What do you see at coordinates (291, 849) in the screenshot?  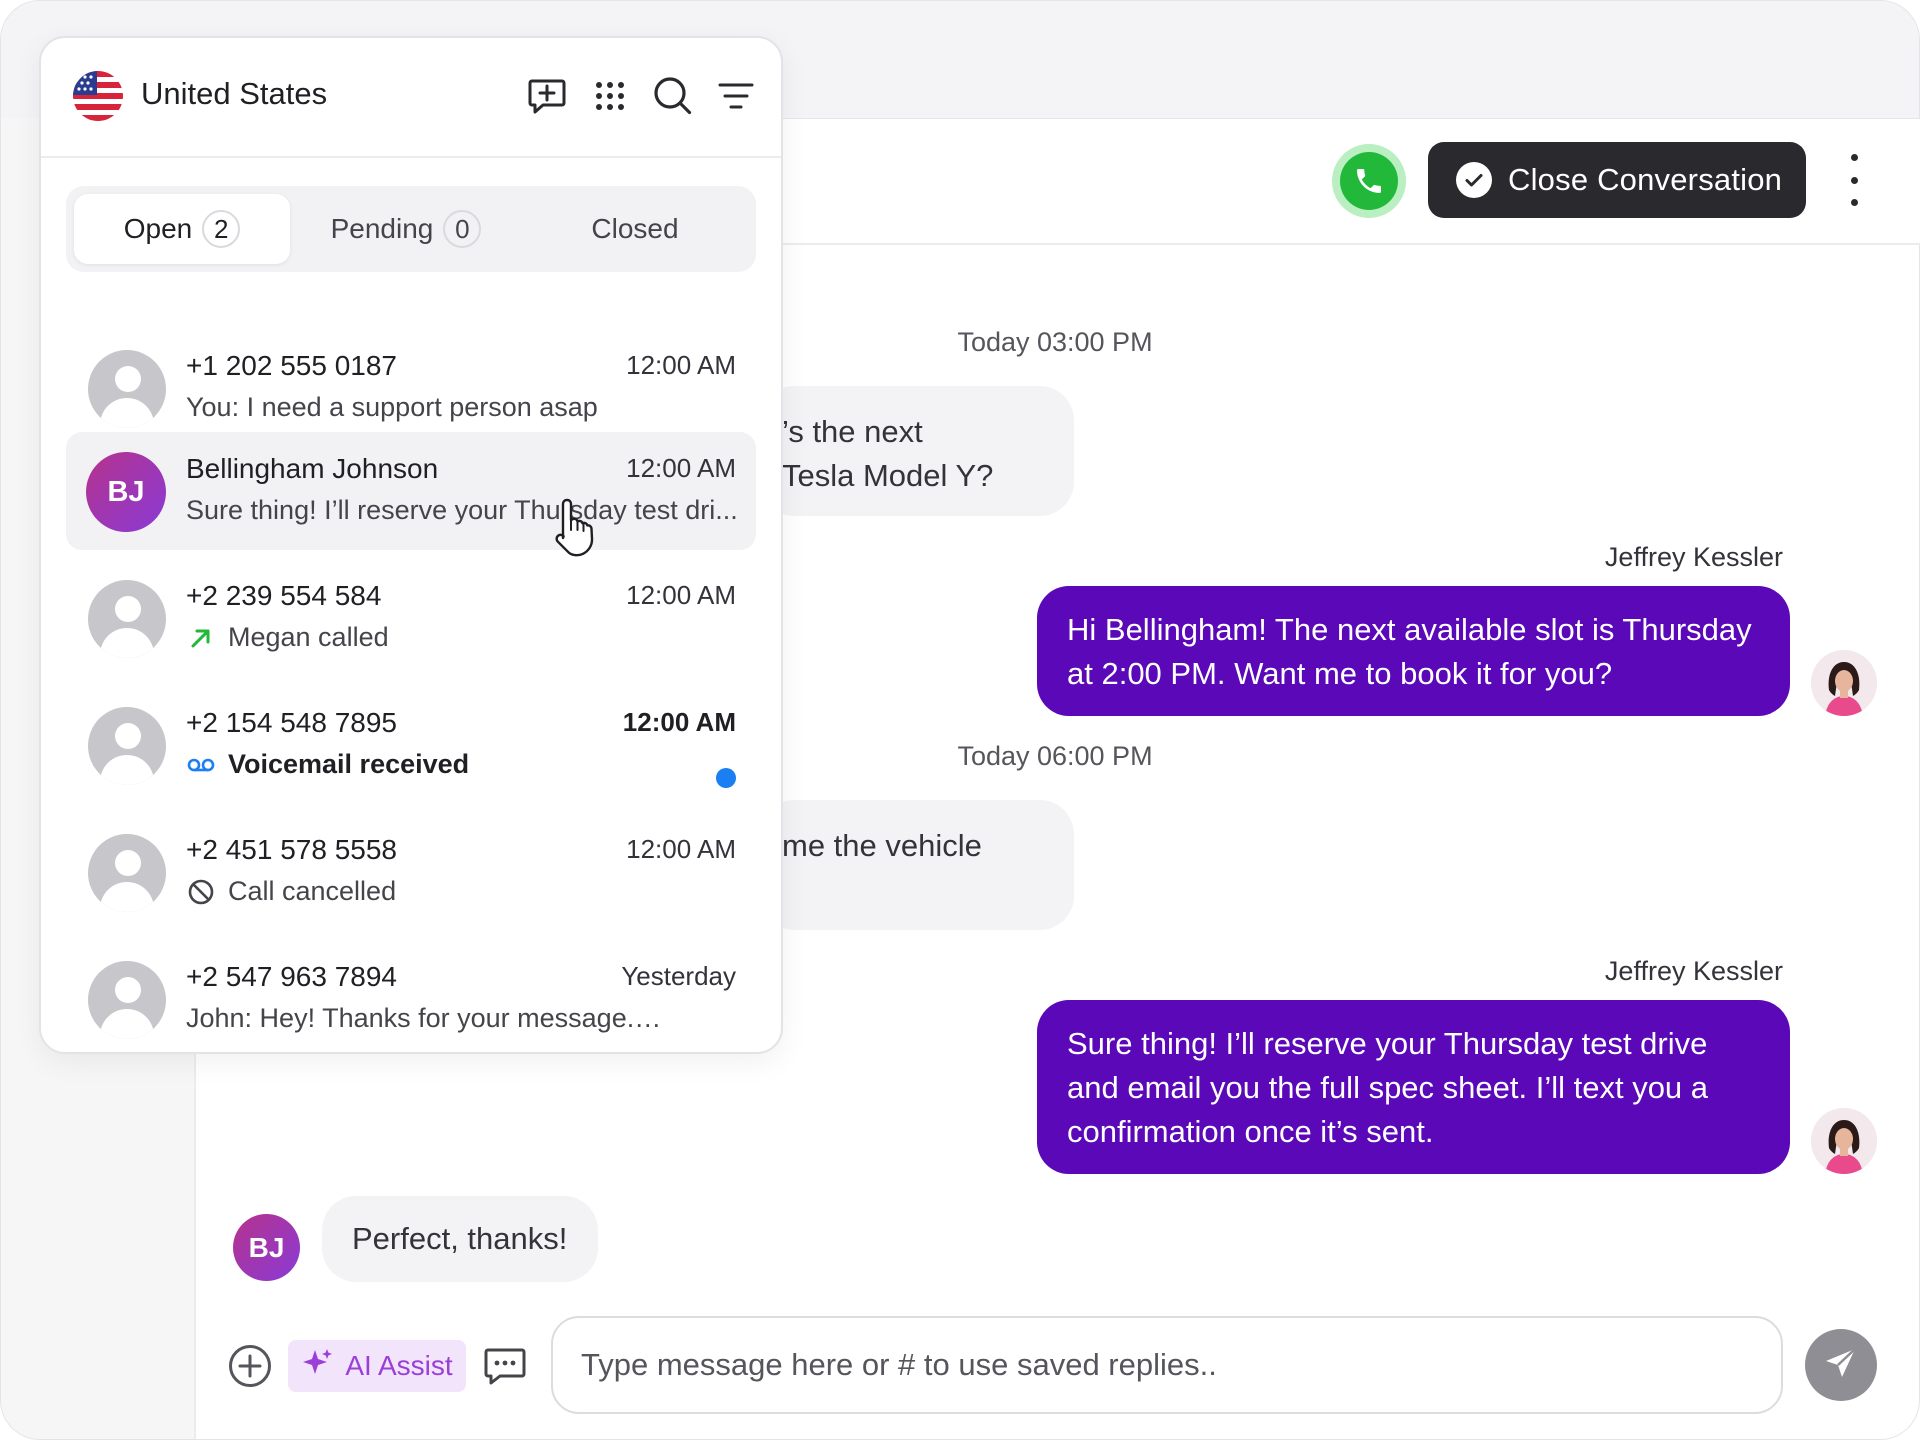 I see `contact-name: +2 451 578 5558` at bounding box center [291, 849].